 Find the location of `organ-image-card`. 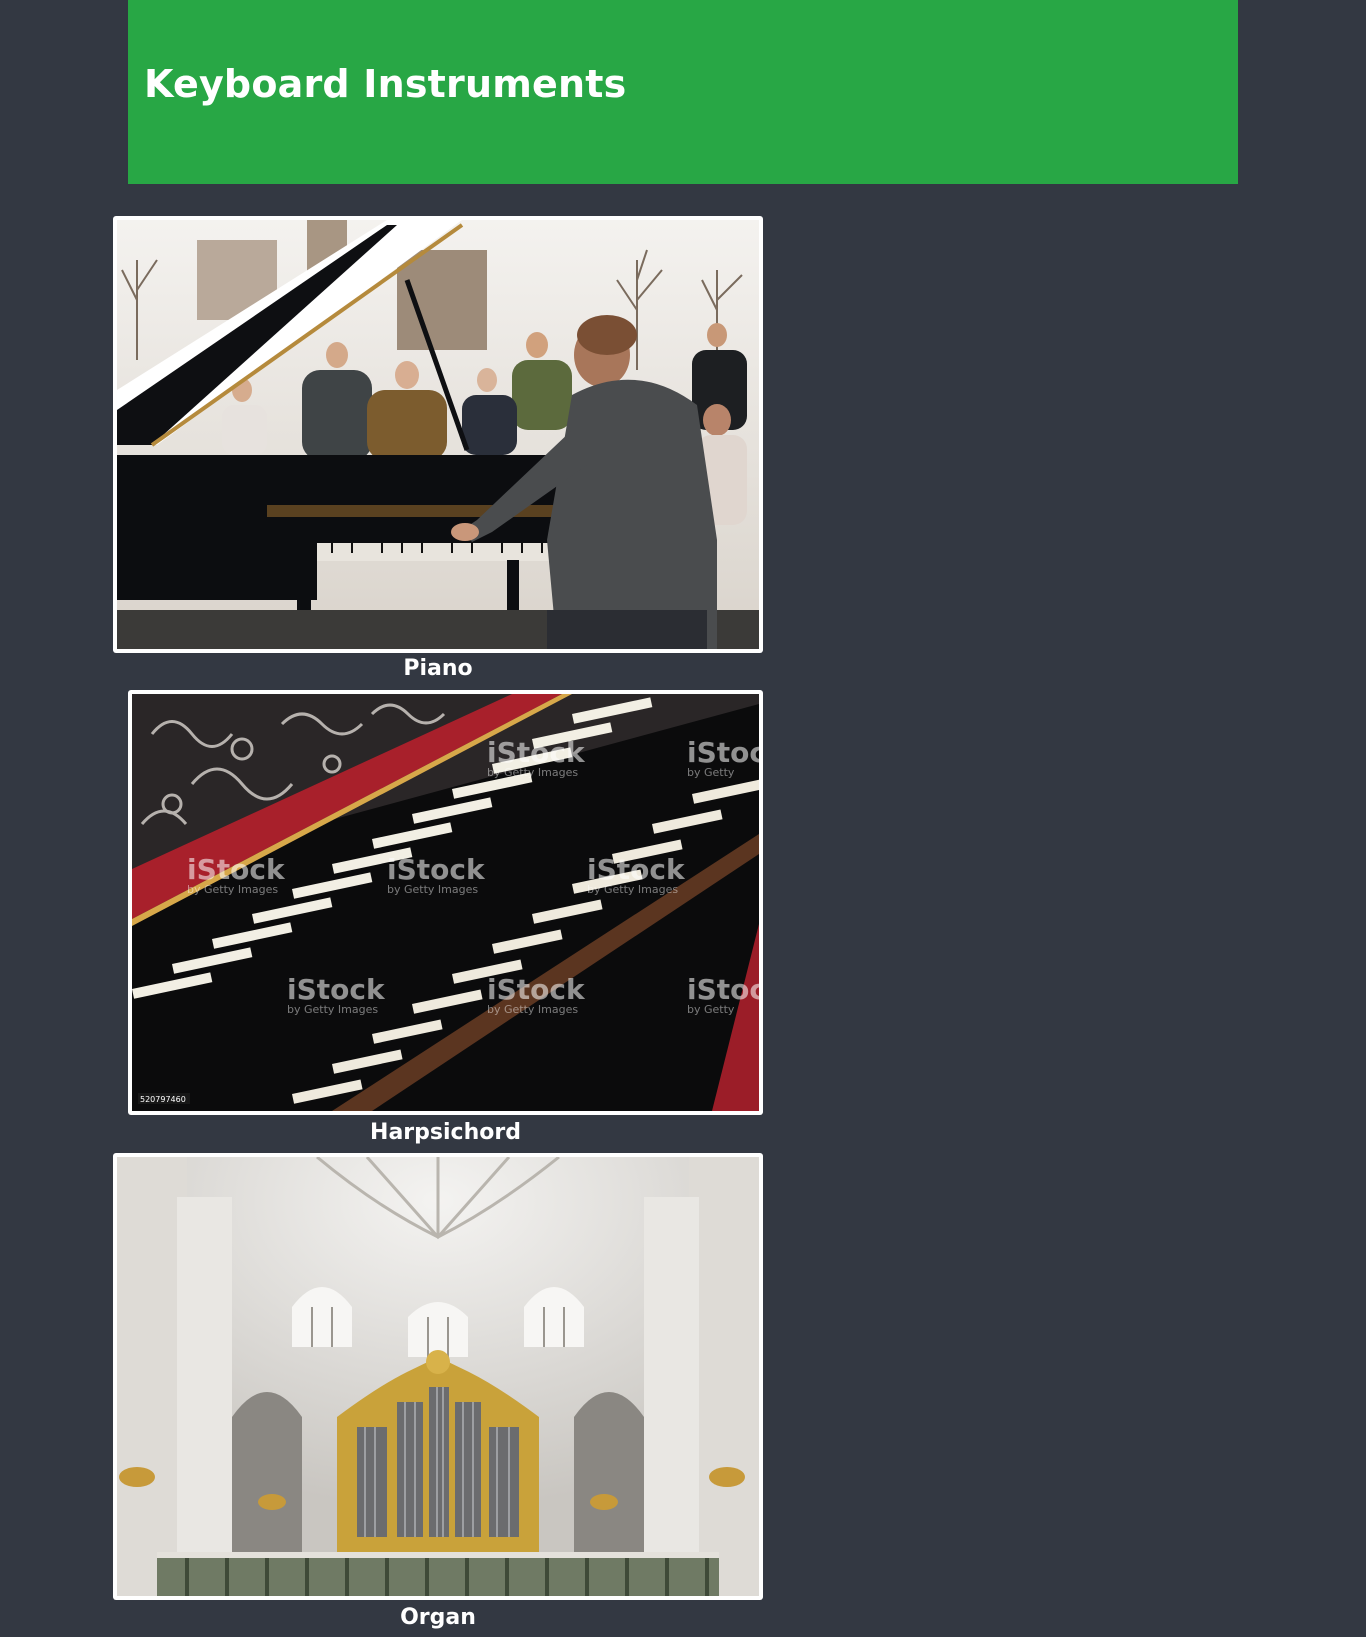

organ-image-card is located at coordinates (438, 1376).